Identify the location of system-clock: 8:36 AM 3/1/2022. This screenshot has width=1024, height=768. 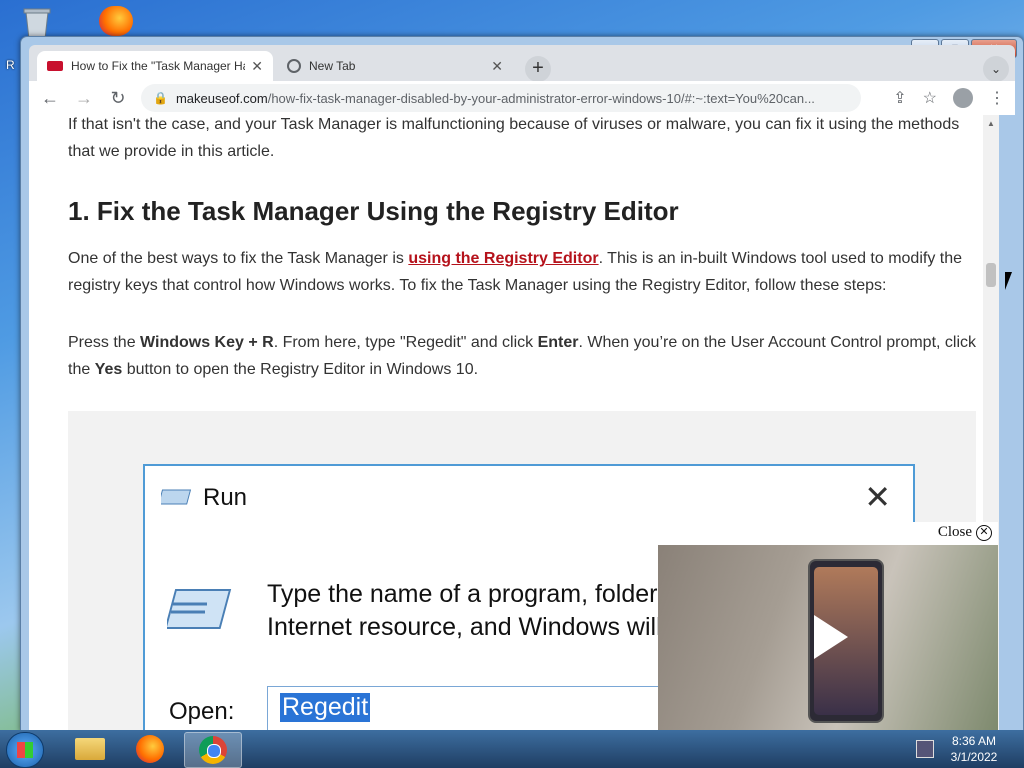
(974, 749).